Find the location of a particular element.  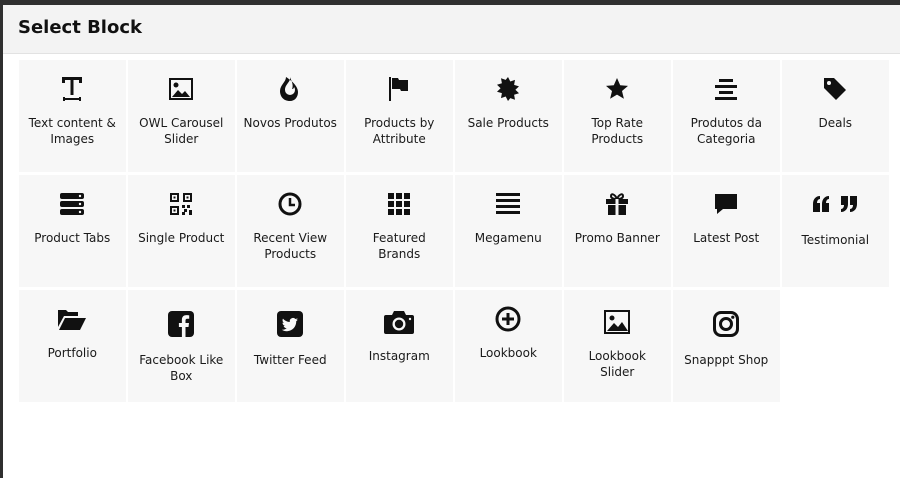

starburst-icon is located at coordinates (508, 89).